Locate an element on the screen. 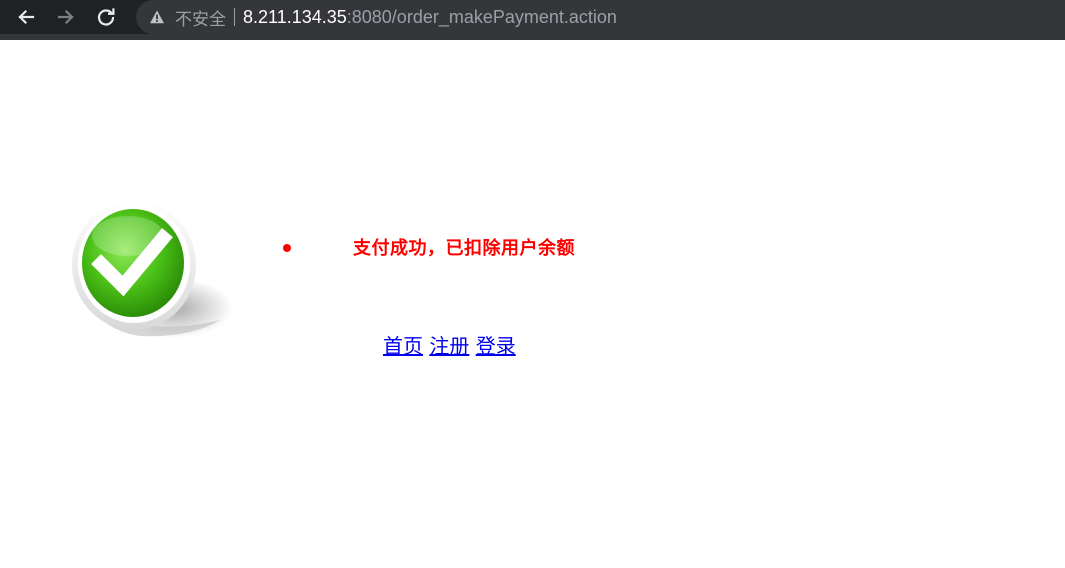 This screenshot has height=568, width=1065. home-link: 首页 is located at coordinates (403, 346).